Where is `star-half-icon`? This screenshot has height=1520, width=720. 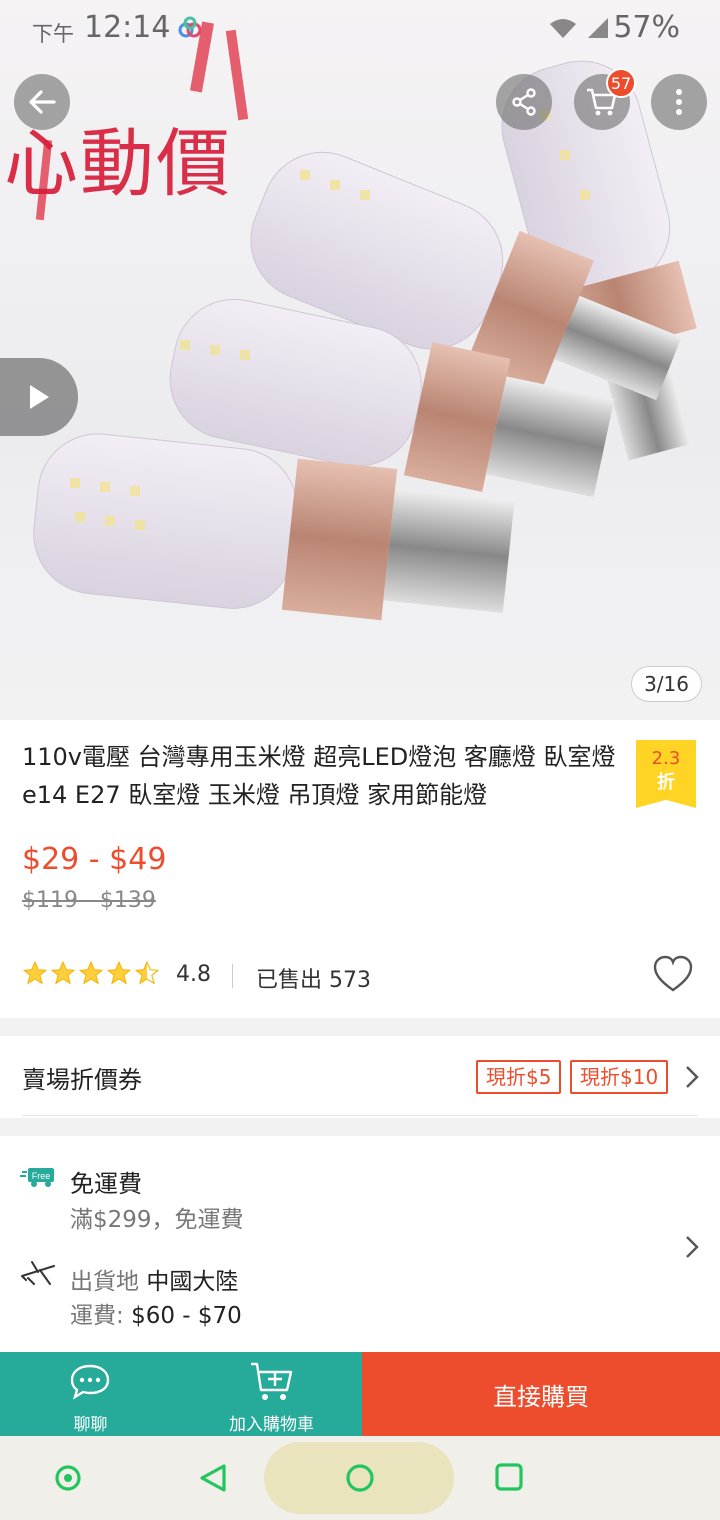
star-half-icon is located at coordinates (147, 972).